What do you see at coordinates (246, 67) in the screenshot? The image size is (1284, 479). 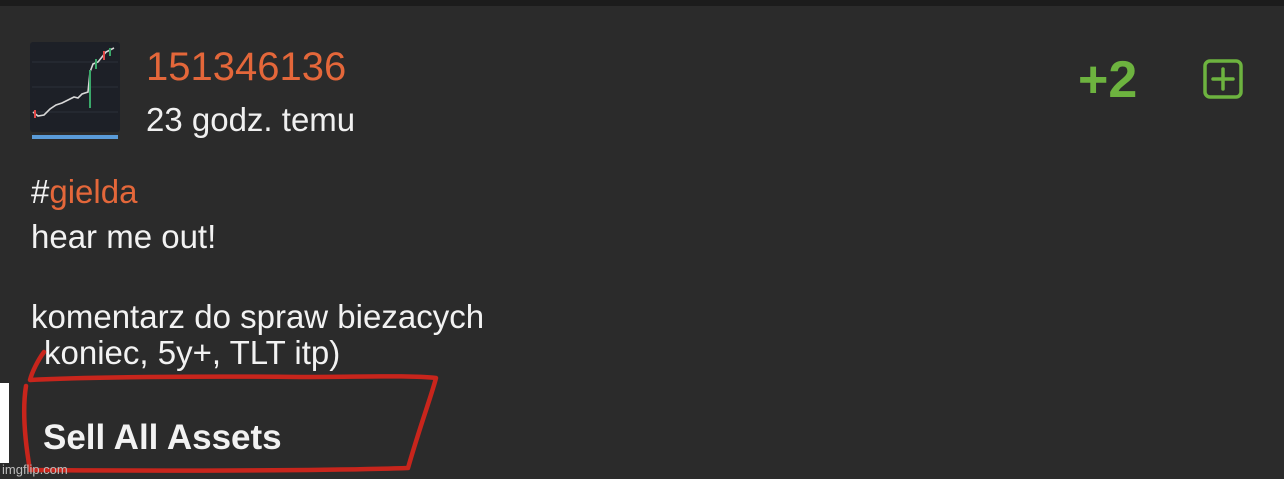 I see `author-username: 151346136` at bounding box center [246, 67].